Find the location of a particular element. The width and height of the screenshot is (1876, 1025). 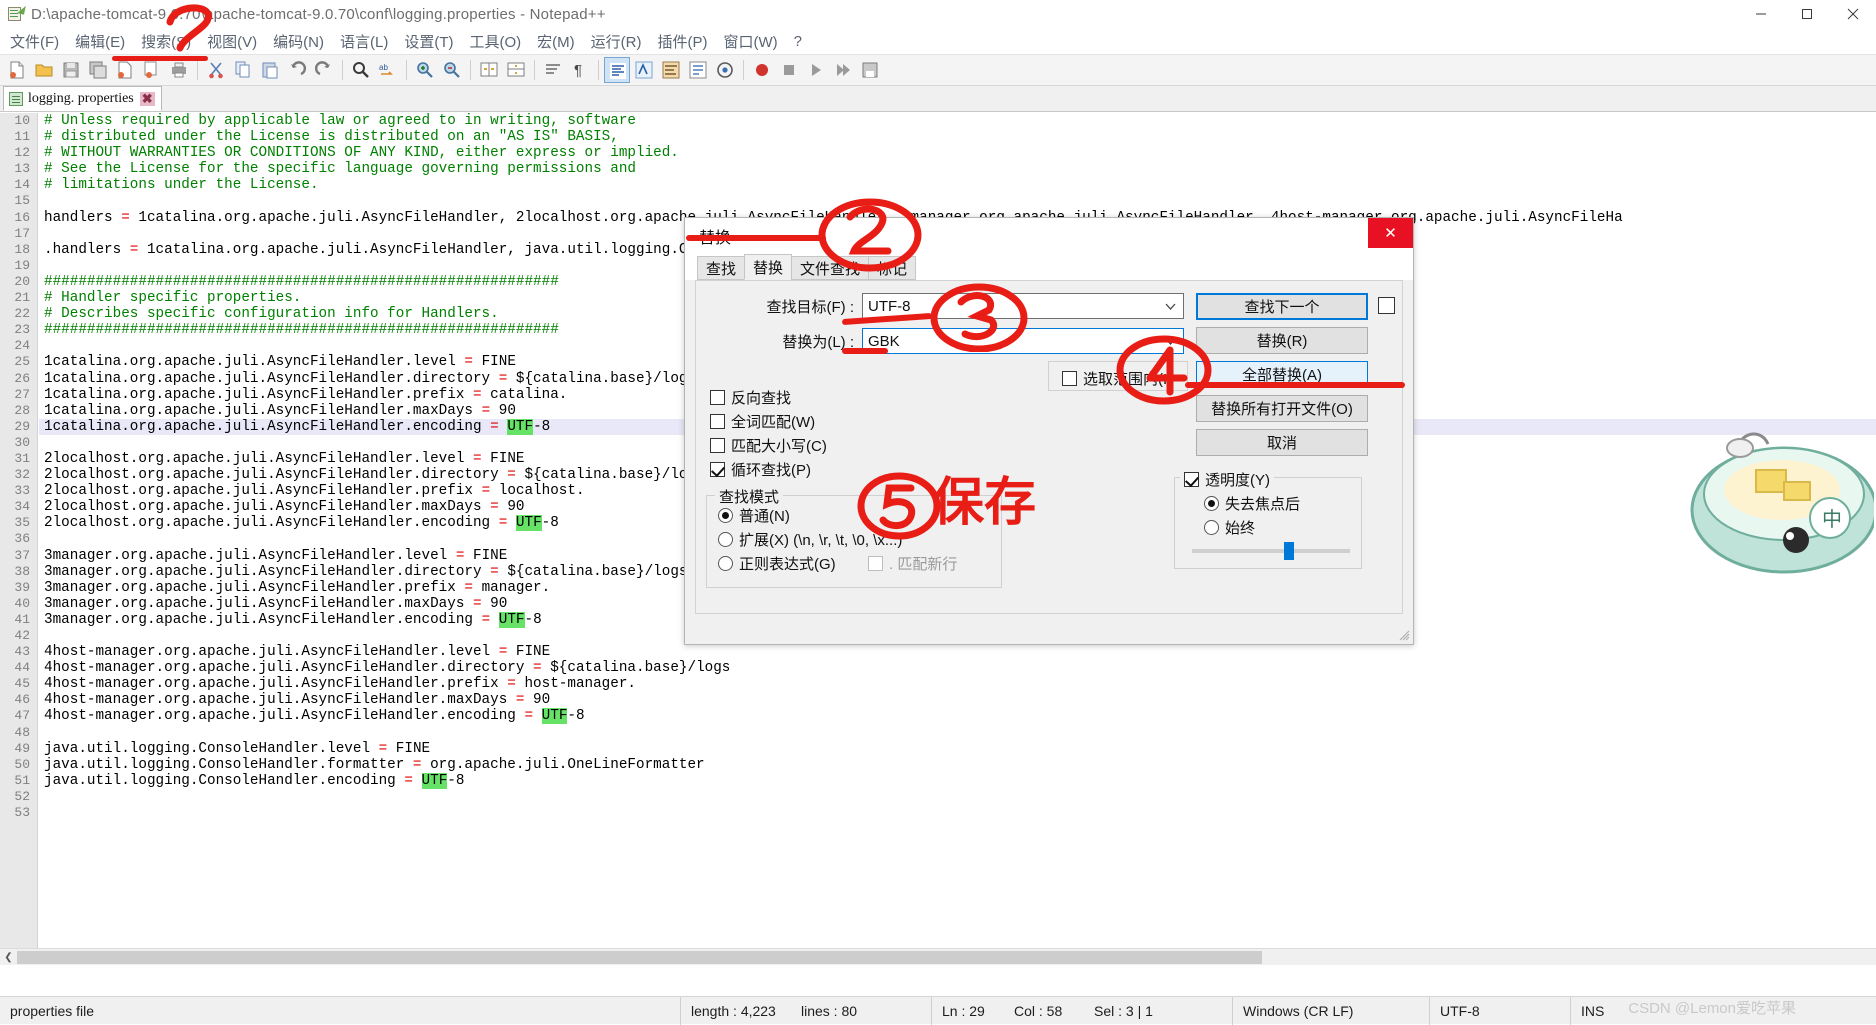

status-encoding: UTF-8 is located at coordinates (1500, 1011).